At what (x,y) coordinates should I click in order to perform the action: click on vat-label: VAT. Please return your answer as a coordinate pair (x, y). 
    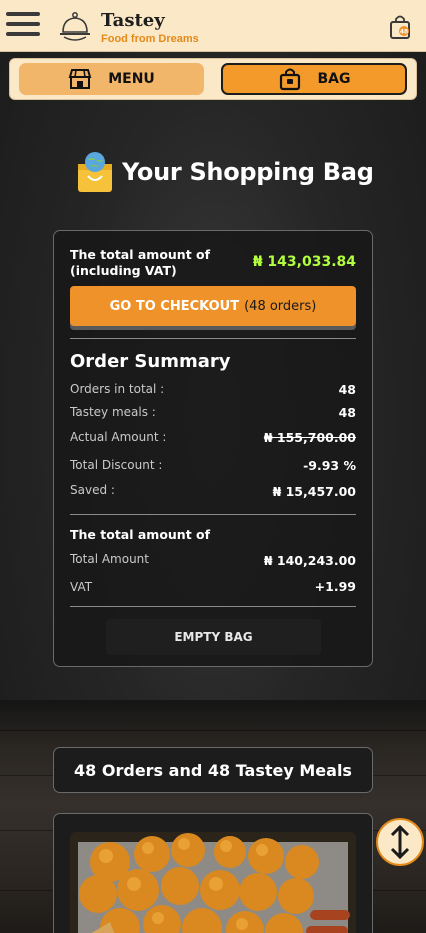
    Looking at the image, I should click on (81, 587).